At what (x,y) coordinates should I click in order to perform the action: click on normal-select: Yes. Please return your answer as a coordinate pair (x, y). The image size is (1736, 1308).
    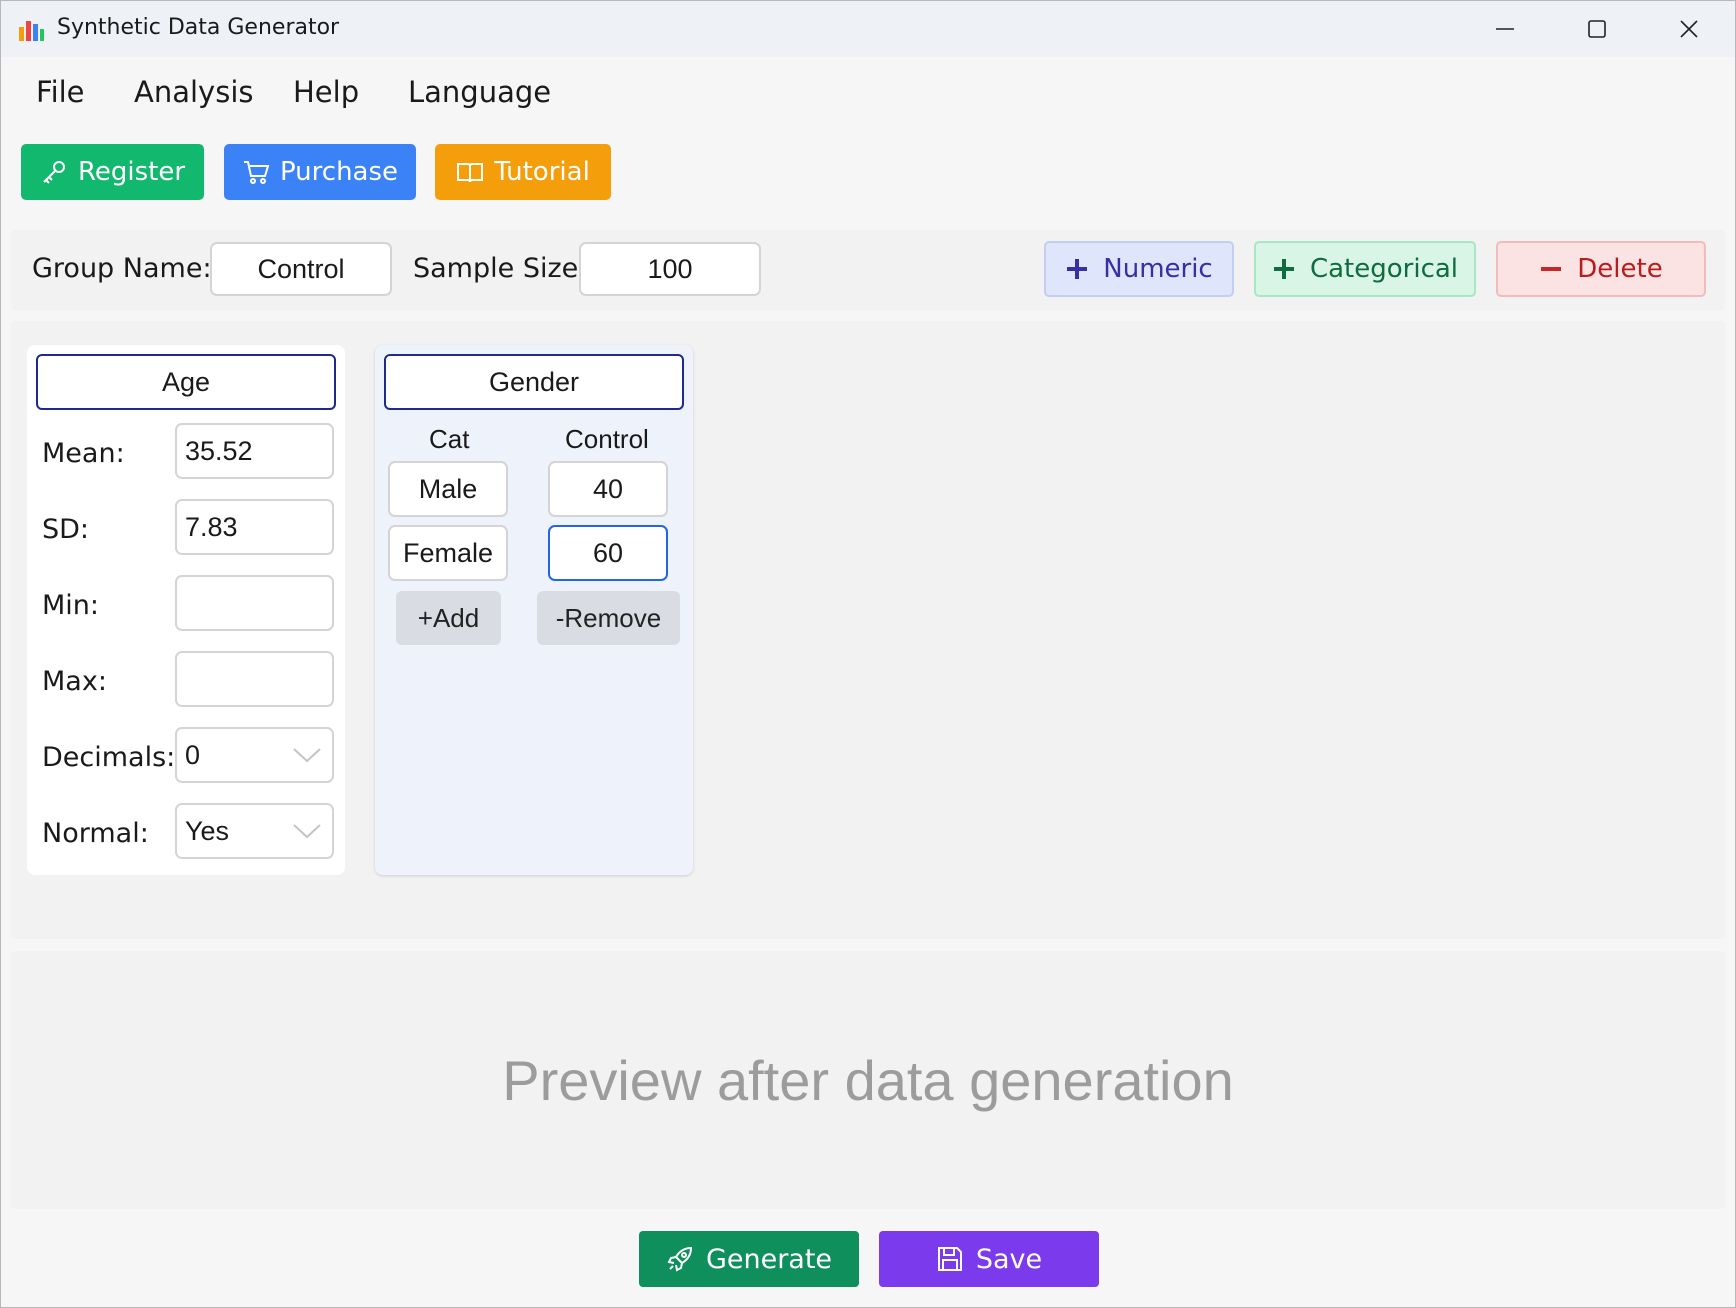
    Looking at the image, I should click on (254, 831).